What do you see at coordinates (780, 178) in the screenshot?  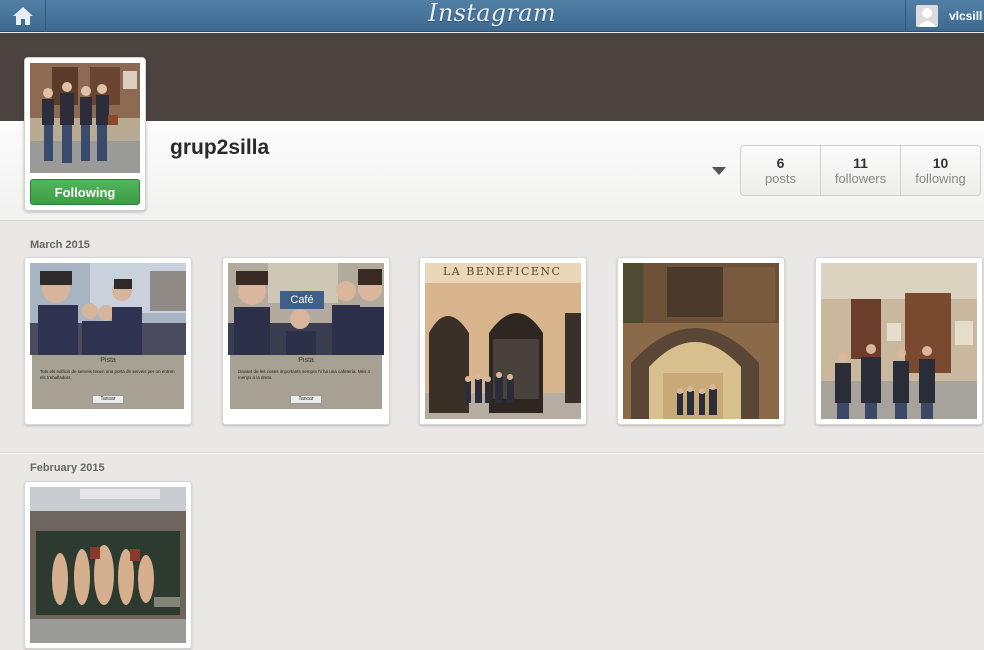 I see `stat-posts-label: posts` at bounding box center [780, 178].